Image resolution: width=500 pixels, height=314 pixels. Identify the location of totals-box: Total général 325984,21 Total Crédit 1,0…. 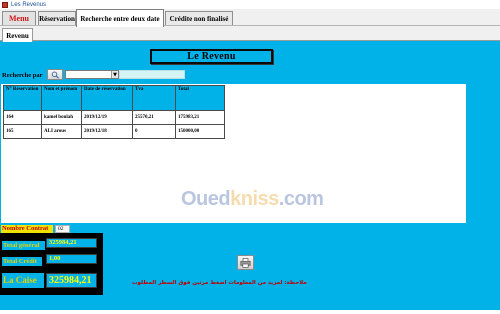
(51, 264).